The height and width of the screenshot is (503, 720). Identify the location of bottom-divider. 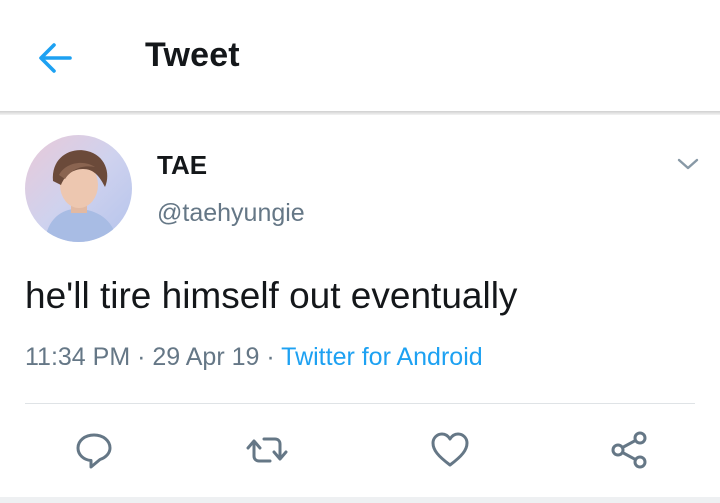
(360, 500).